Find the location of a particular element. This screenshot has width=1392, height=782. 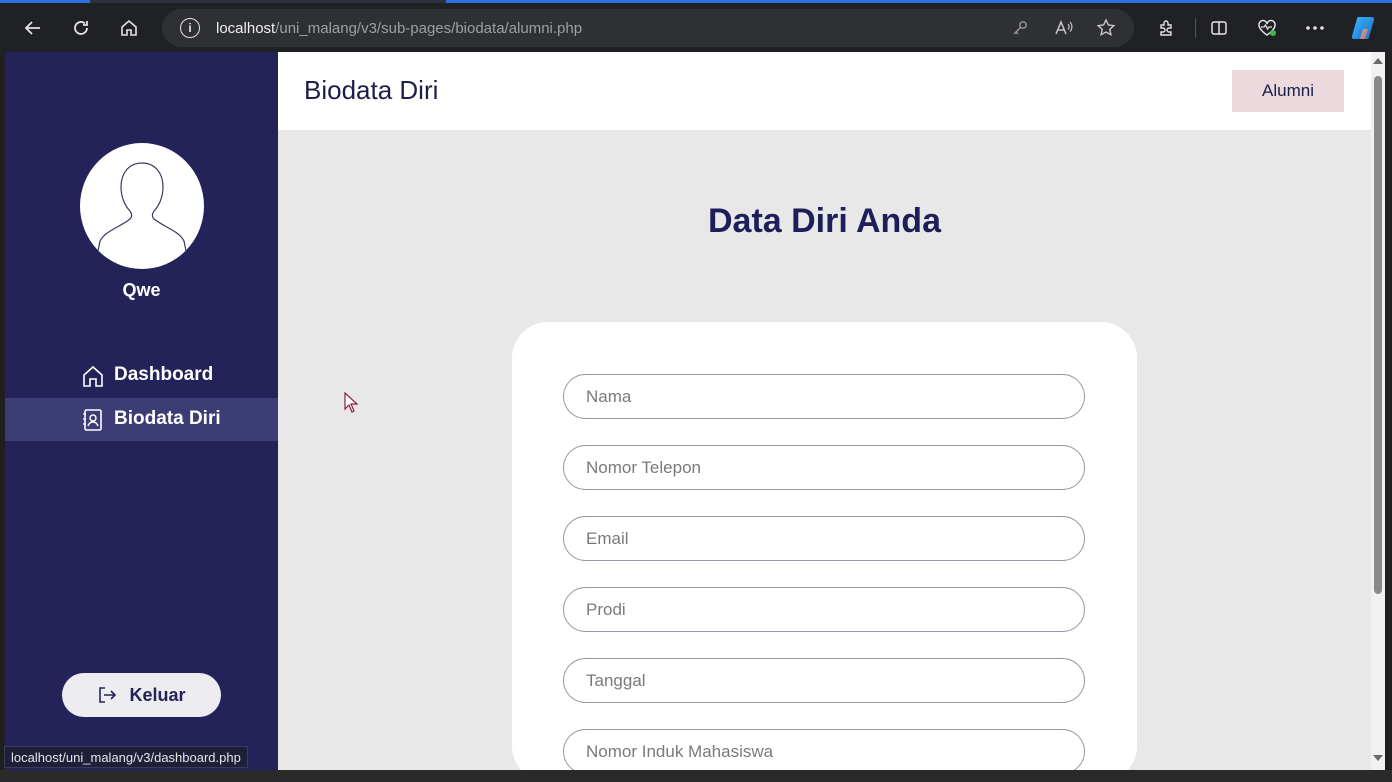

more-icon is located at coordinates (1315, 28).